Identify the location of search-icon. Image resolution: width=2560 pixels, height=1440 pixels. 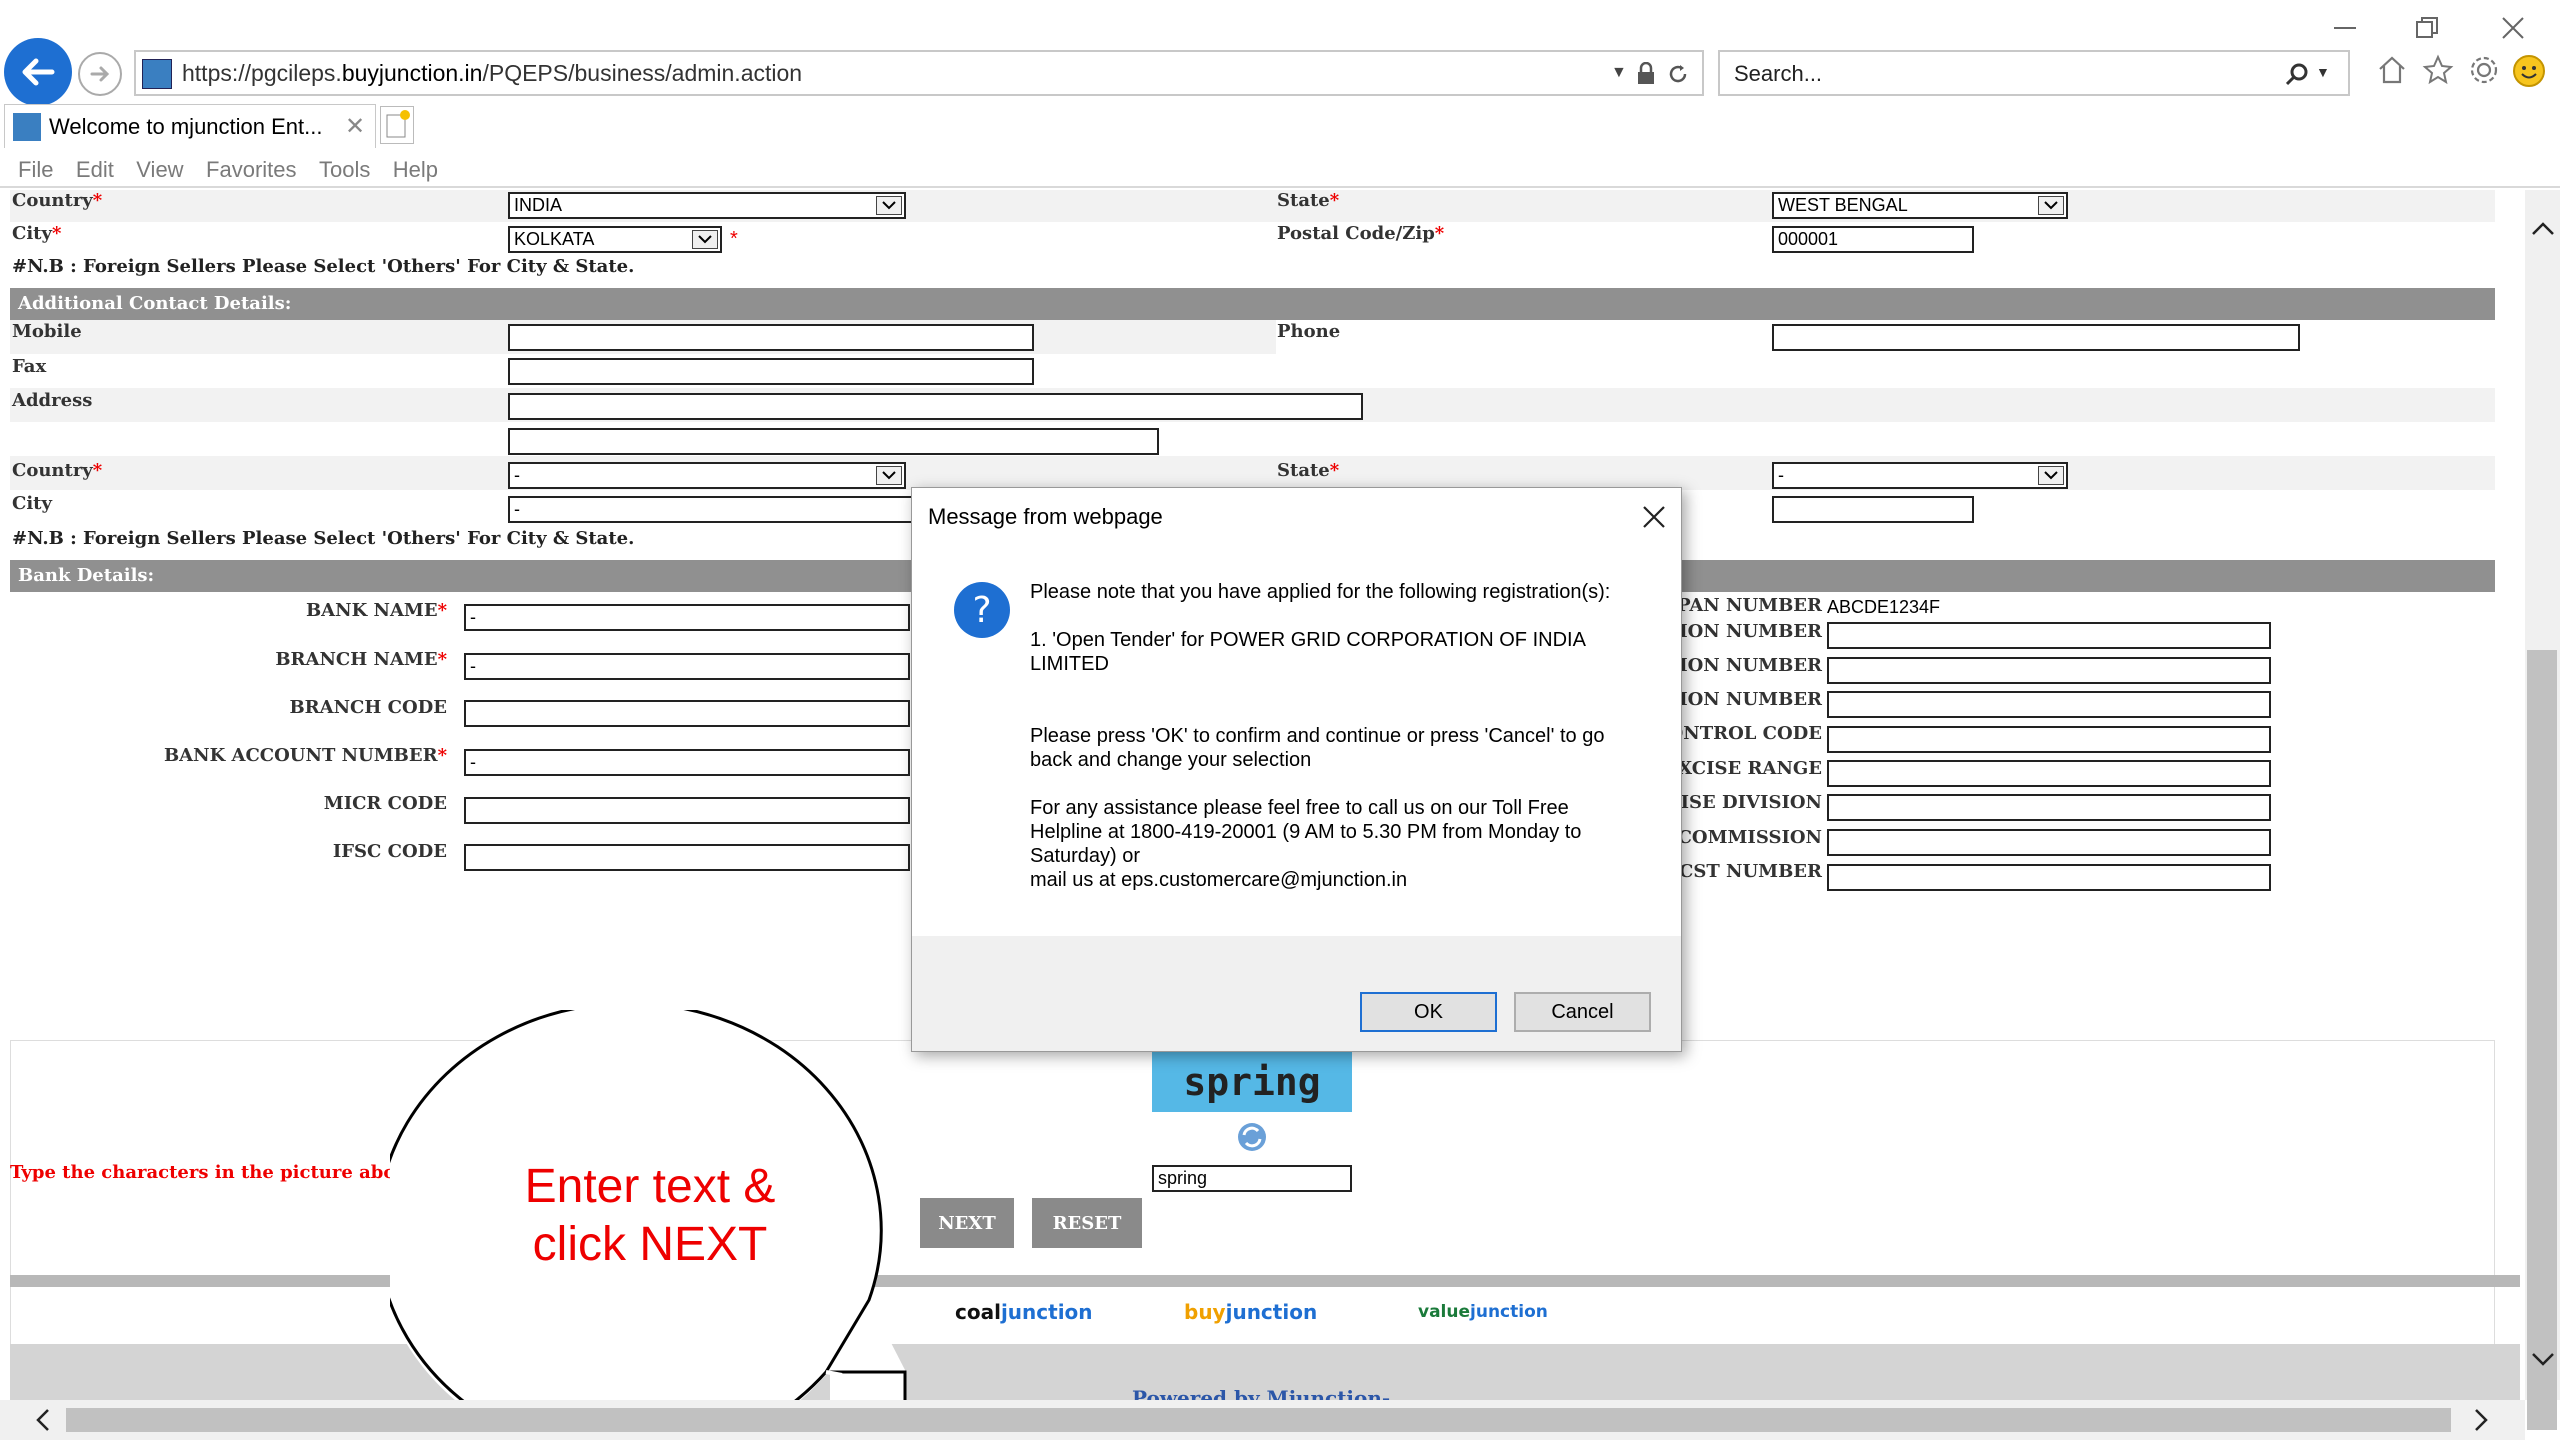
(2297, 75).